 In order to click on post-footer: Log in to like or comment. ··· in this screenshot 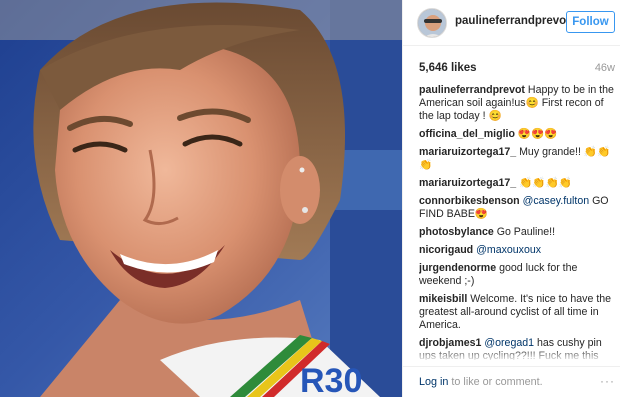, I will do `click(511, 381)`.